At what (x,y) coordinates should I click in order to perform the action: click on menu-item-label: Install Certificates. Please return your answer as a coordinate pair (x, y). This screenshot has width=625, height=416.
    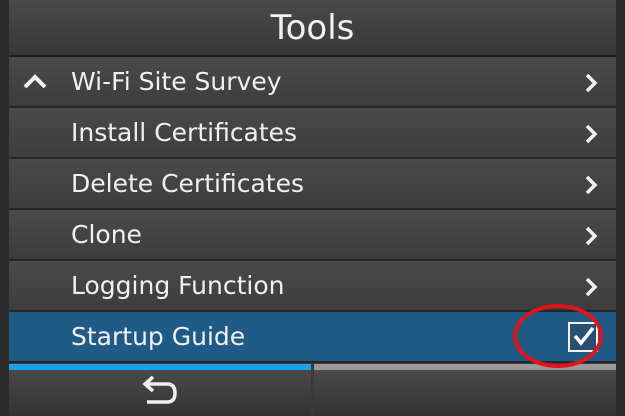
    Looking at the image, I should click on (184, 132).